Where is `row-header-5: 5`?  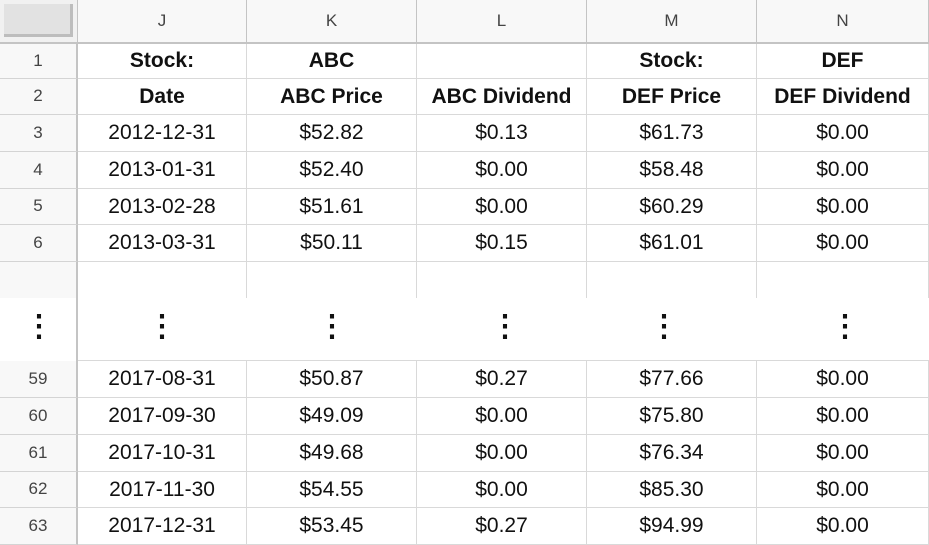
row-header-5: 5 is located at coordinates (39, 207).